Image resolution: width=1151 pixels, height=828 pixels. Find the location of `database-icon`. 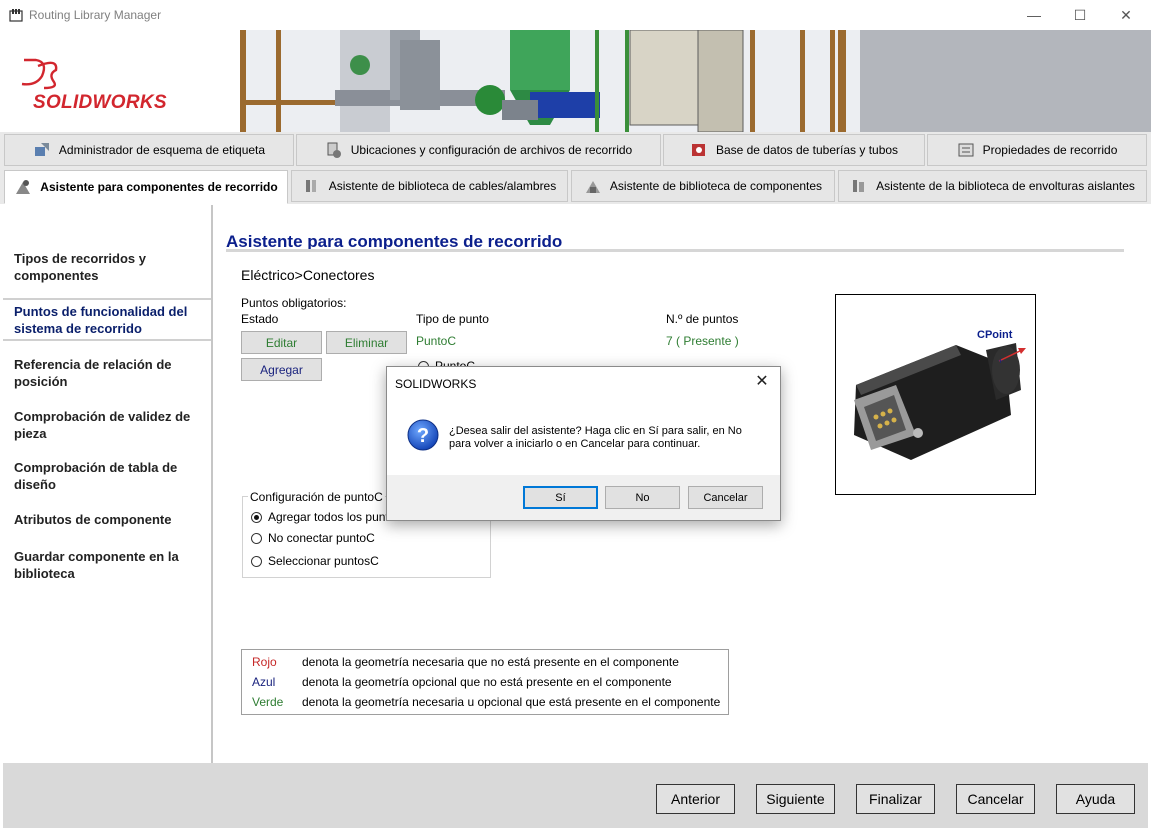

database-icon is located at coordinates (698, 150).